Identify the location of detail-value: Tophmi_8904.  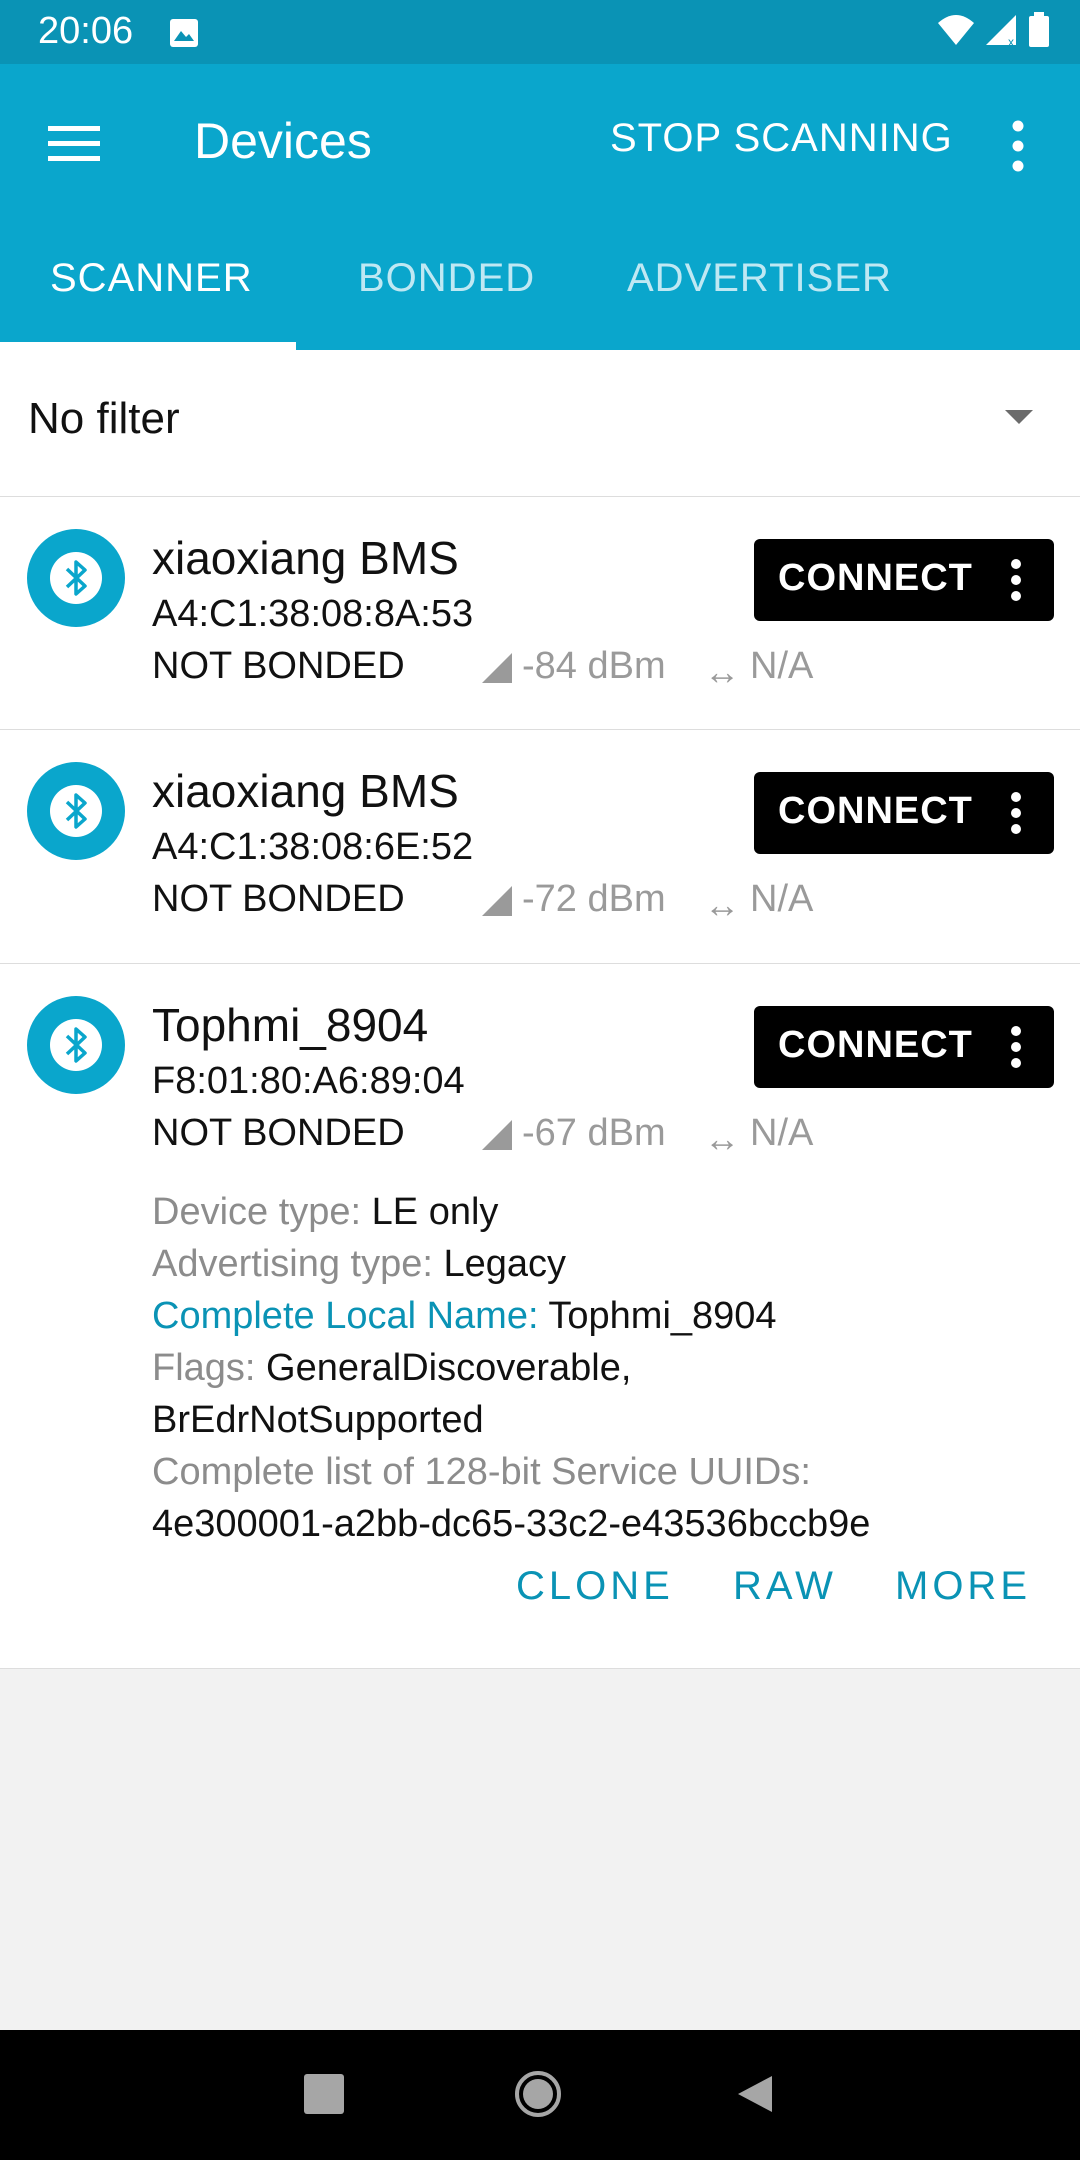
(662, 1316).